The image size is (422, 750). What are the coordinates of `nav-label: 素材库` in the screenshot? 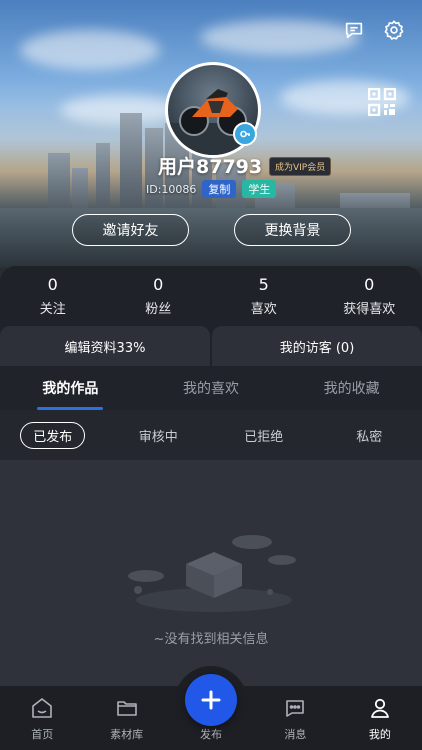 It's located at (127, 734).